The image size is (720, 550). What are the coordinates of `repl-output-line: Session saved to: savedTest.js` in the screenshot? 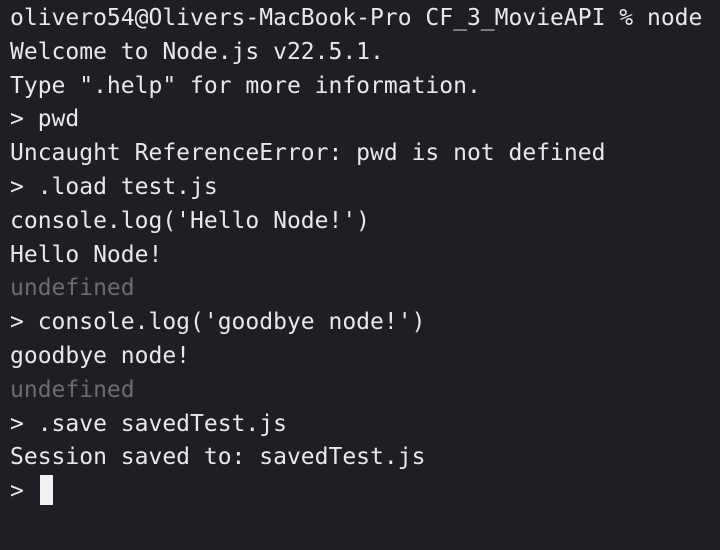 It's located at (218, 457).